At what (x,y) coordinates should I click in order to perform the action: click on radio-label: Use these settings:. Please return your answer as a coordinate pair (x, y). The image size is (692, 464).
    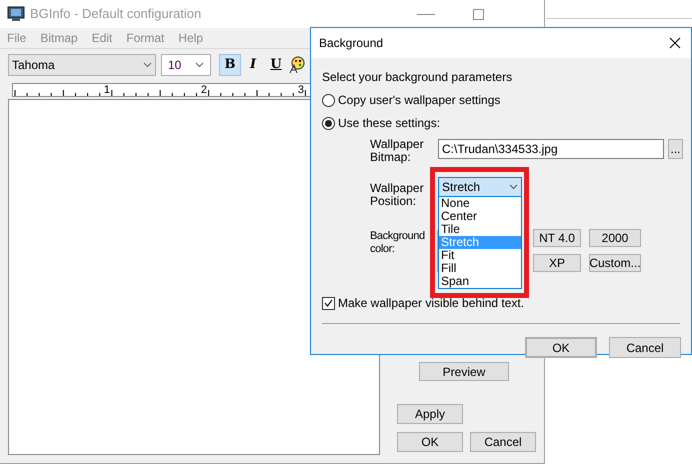
    Looking at the image, I should click on (389, 123).